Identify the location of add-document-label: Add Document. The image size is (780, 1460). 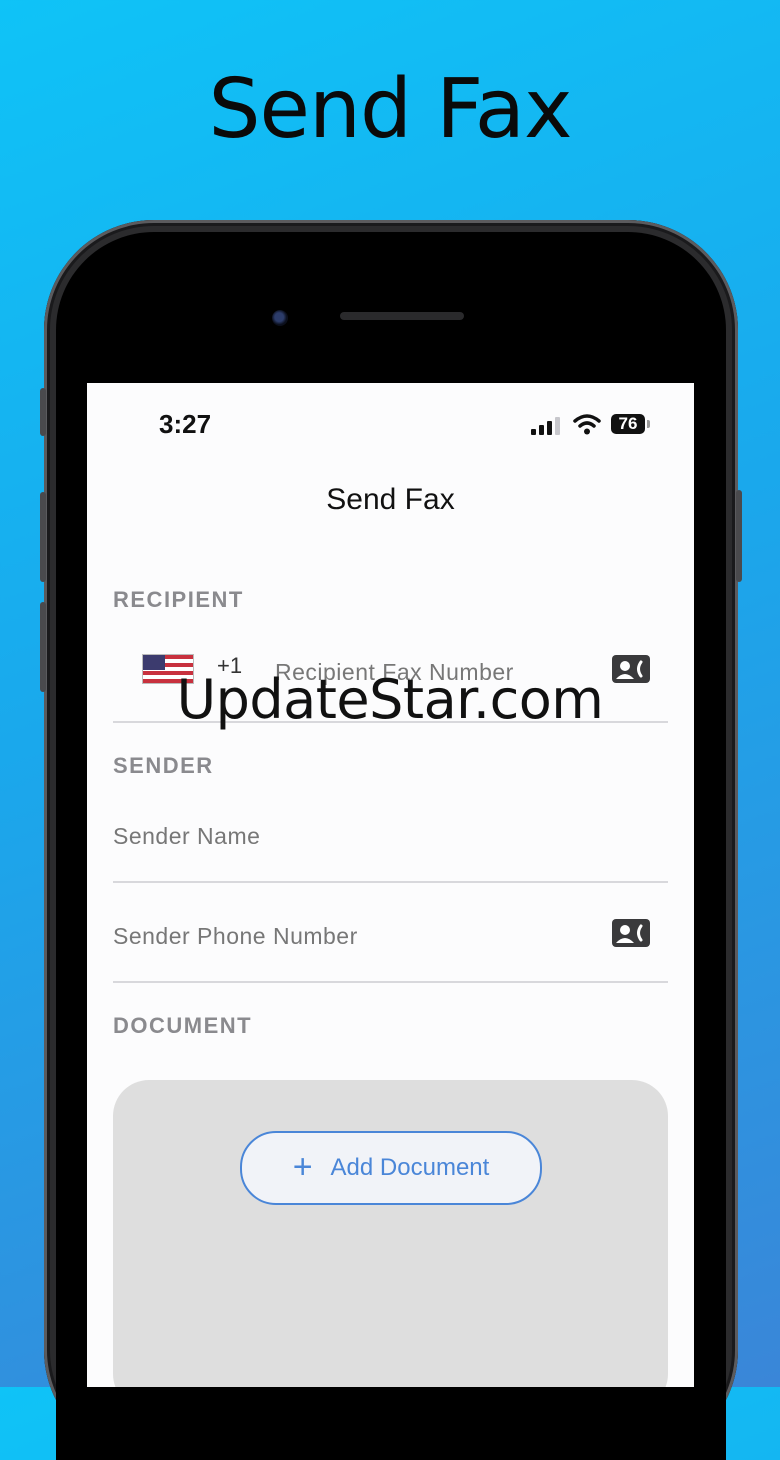
(410, 1167).